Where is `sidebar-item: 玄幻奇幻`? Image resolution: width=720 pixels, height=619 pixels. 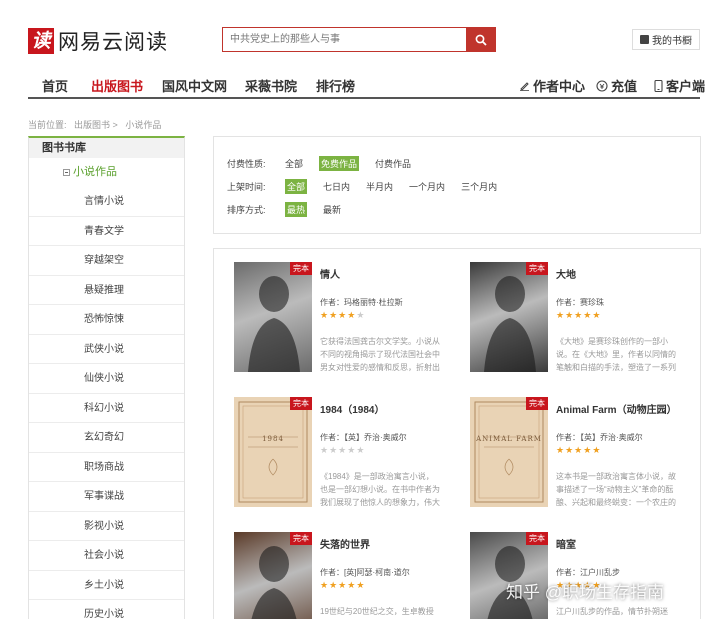 sidebar-item: 玄幻奇幻 is located at coordinates (106, 438).